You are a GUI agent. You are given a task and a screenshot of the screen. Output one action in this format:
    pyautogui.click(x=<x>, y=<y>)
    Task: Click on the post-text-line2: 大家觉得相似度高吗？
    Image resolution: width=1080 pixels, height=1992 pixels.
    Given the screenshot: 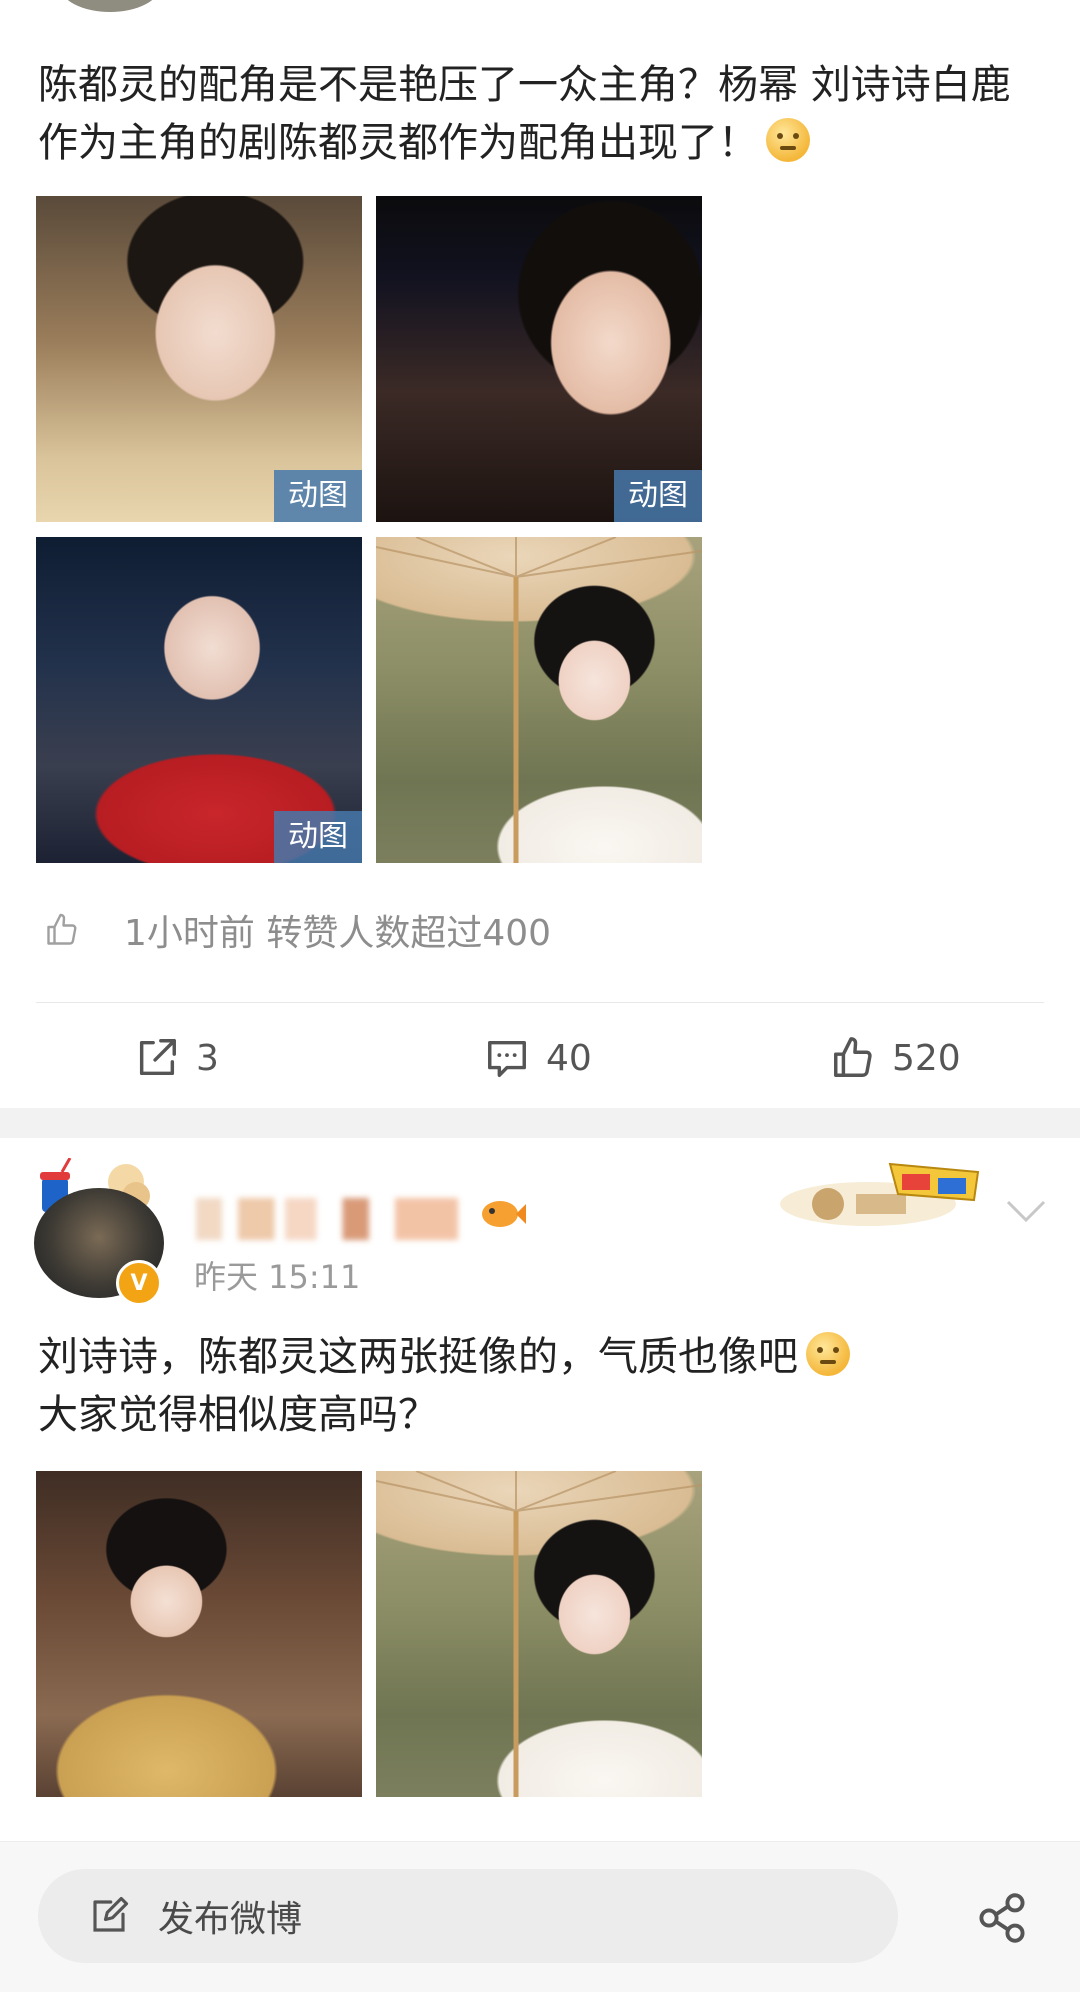 What is the action you would take?
    pyautogui.click(x=238, y=1415)
    